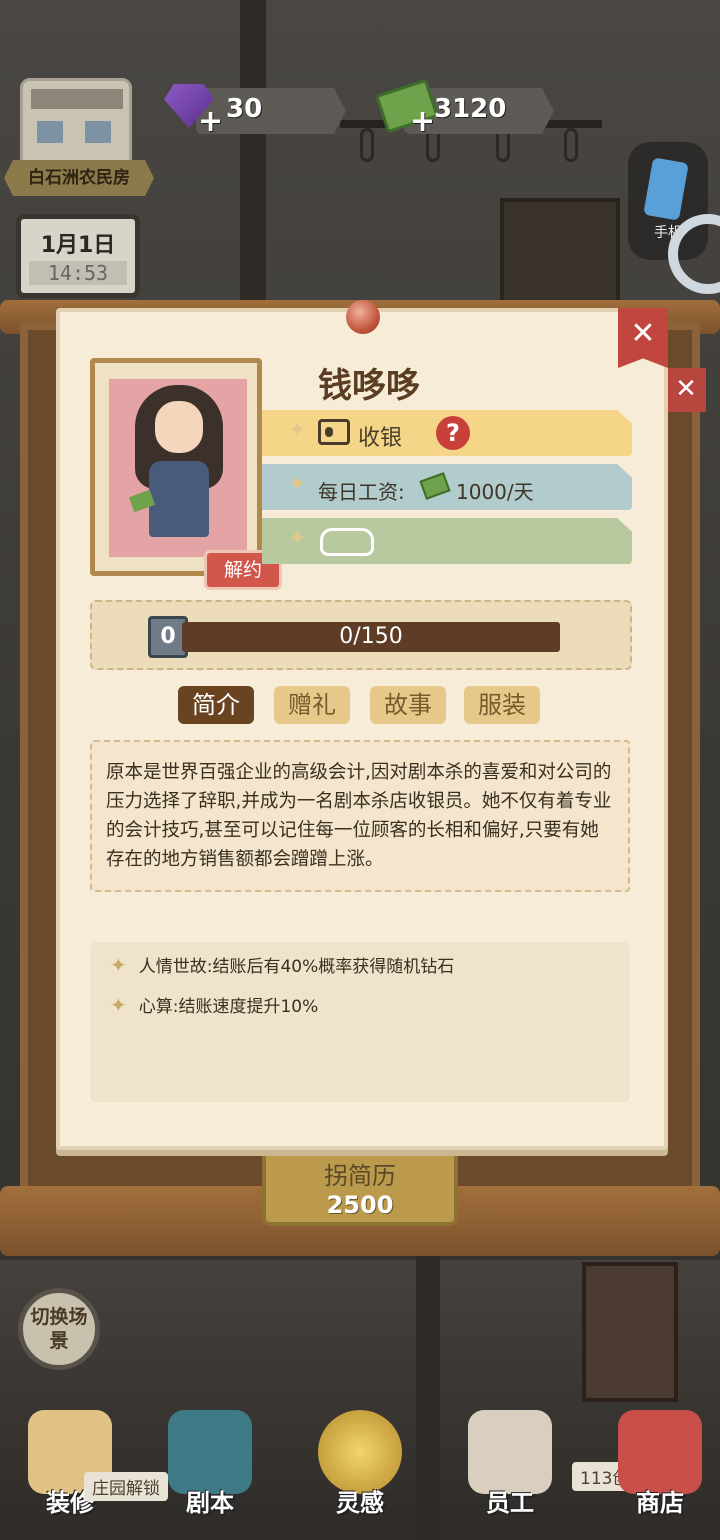 Image resolution: width=720 pixels, height=1540 pixels. I want to click on face, so click(179, 427).